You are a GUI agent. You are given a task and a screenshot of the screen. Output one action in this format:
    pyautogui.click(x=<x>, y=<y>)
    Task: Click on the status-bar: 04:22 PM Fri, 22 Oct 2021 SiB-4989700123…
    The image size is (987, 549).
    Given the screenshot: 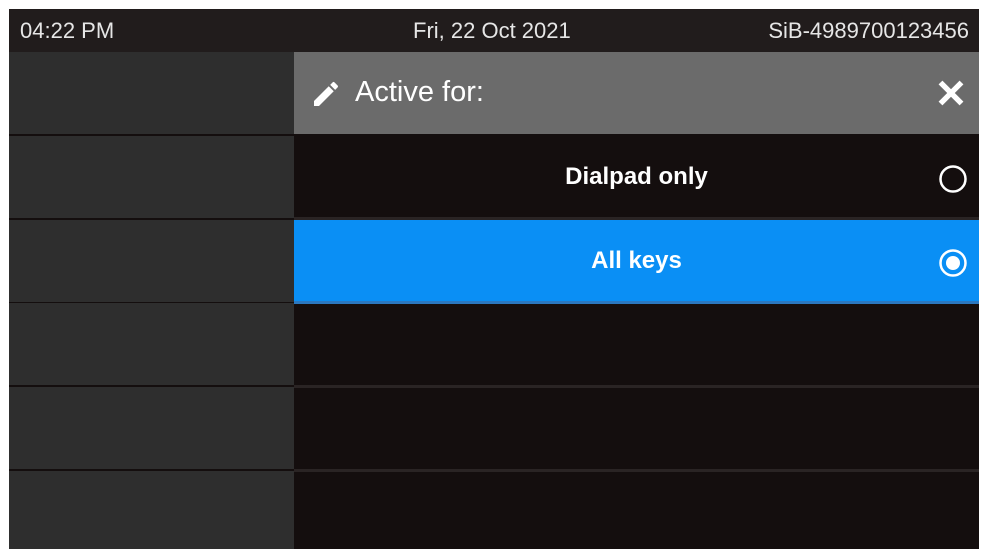 What is the action you would take?
    pyautogui.click(x=494, y=30)
    